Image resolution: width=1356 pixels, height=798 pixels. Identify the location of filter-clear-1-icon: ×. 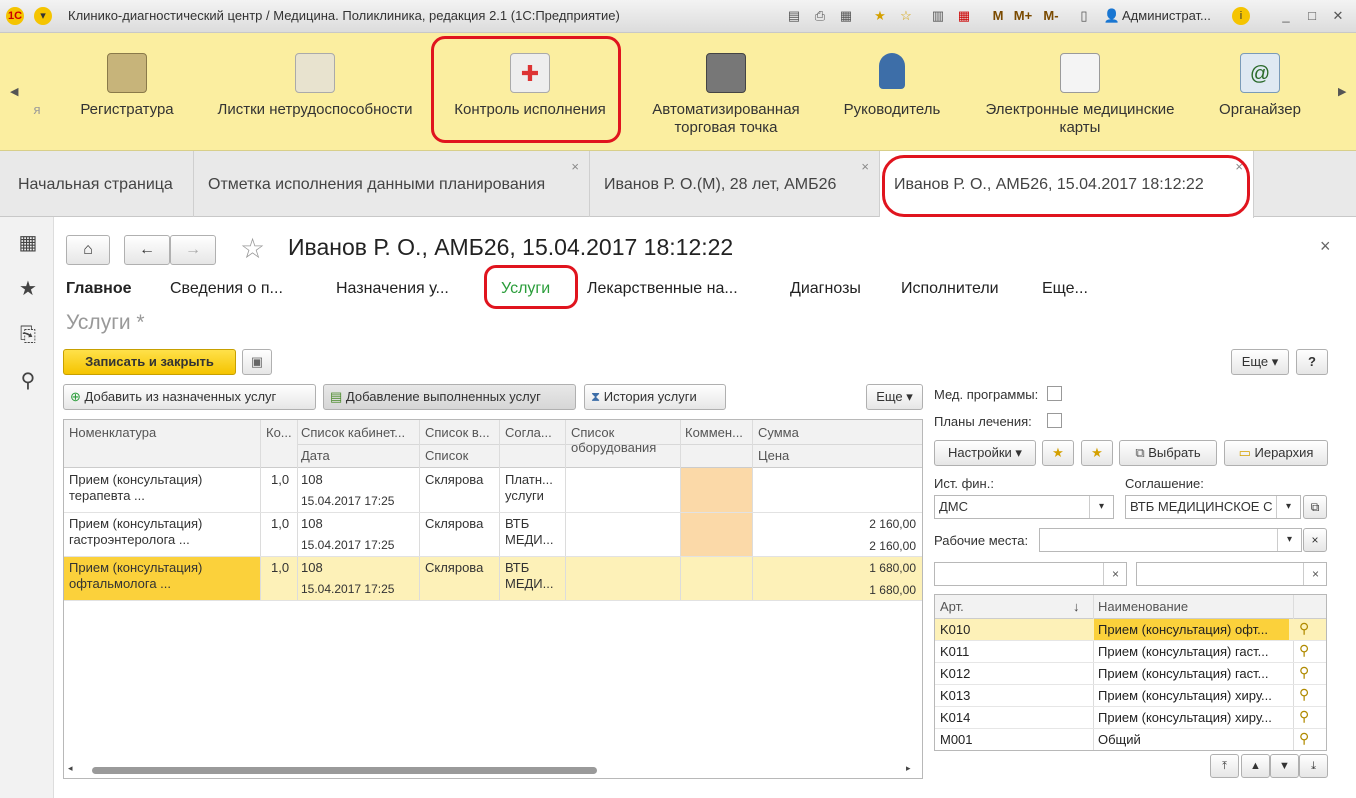
(1115, 574).